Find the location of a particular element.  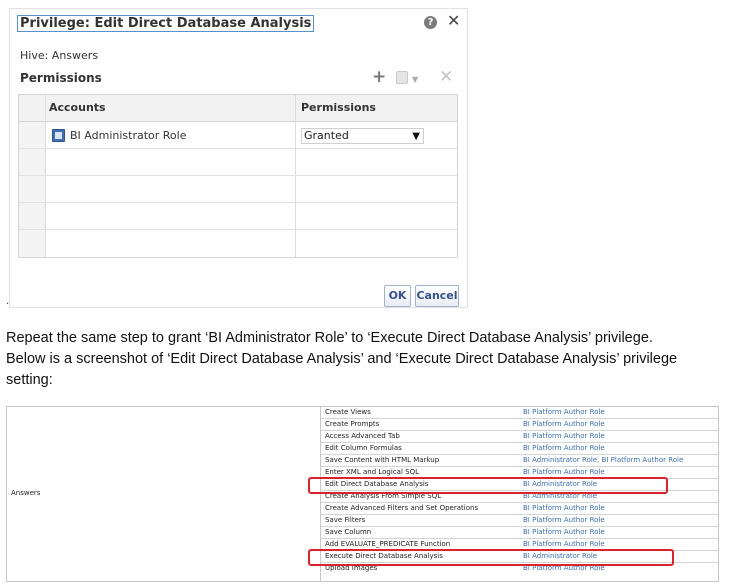

close-icon: ✕ is located at coordinates (453, 21).